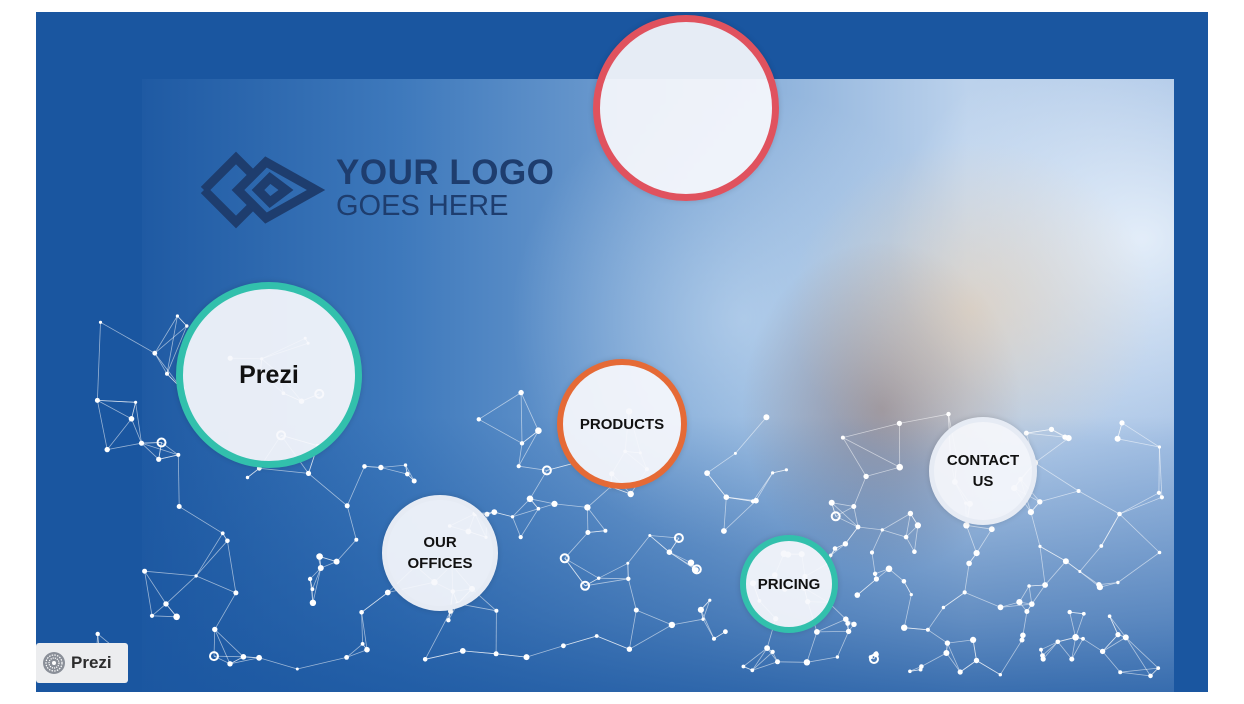 Image resolution: width=1244 pixels, height=704 pixels. I want to click on frame-prezi: Prezi, so click(269, 375).